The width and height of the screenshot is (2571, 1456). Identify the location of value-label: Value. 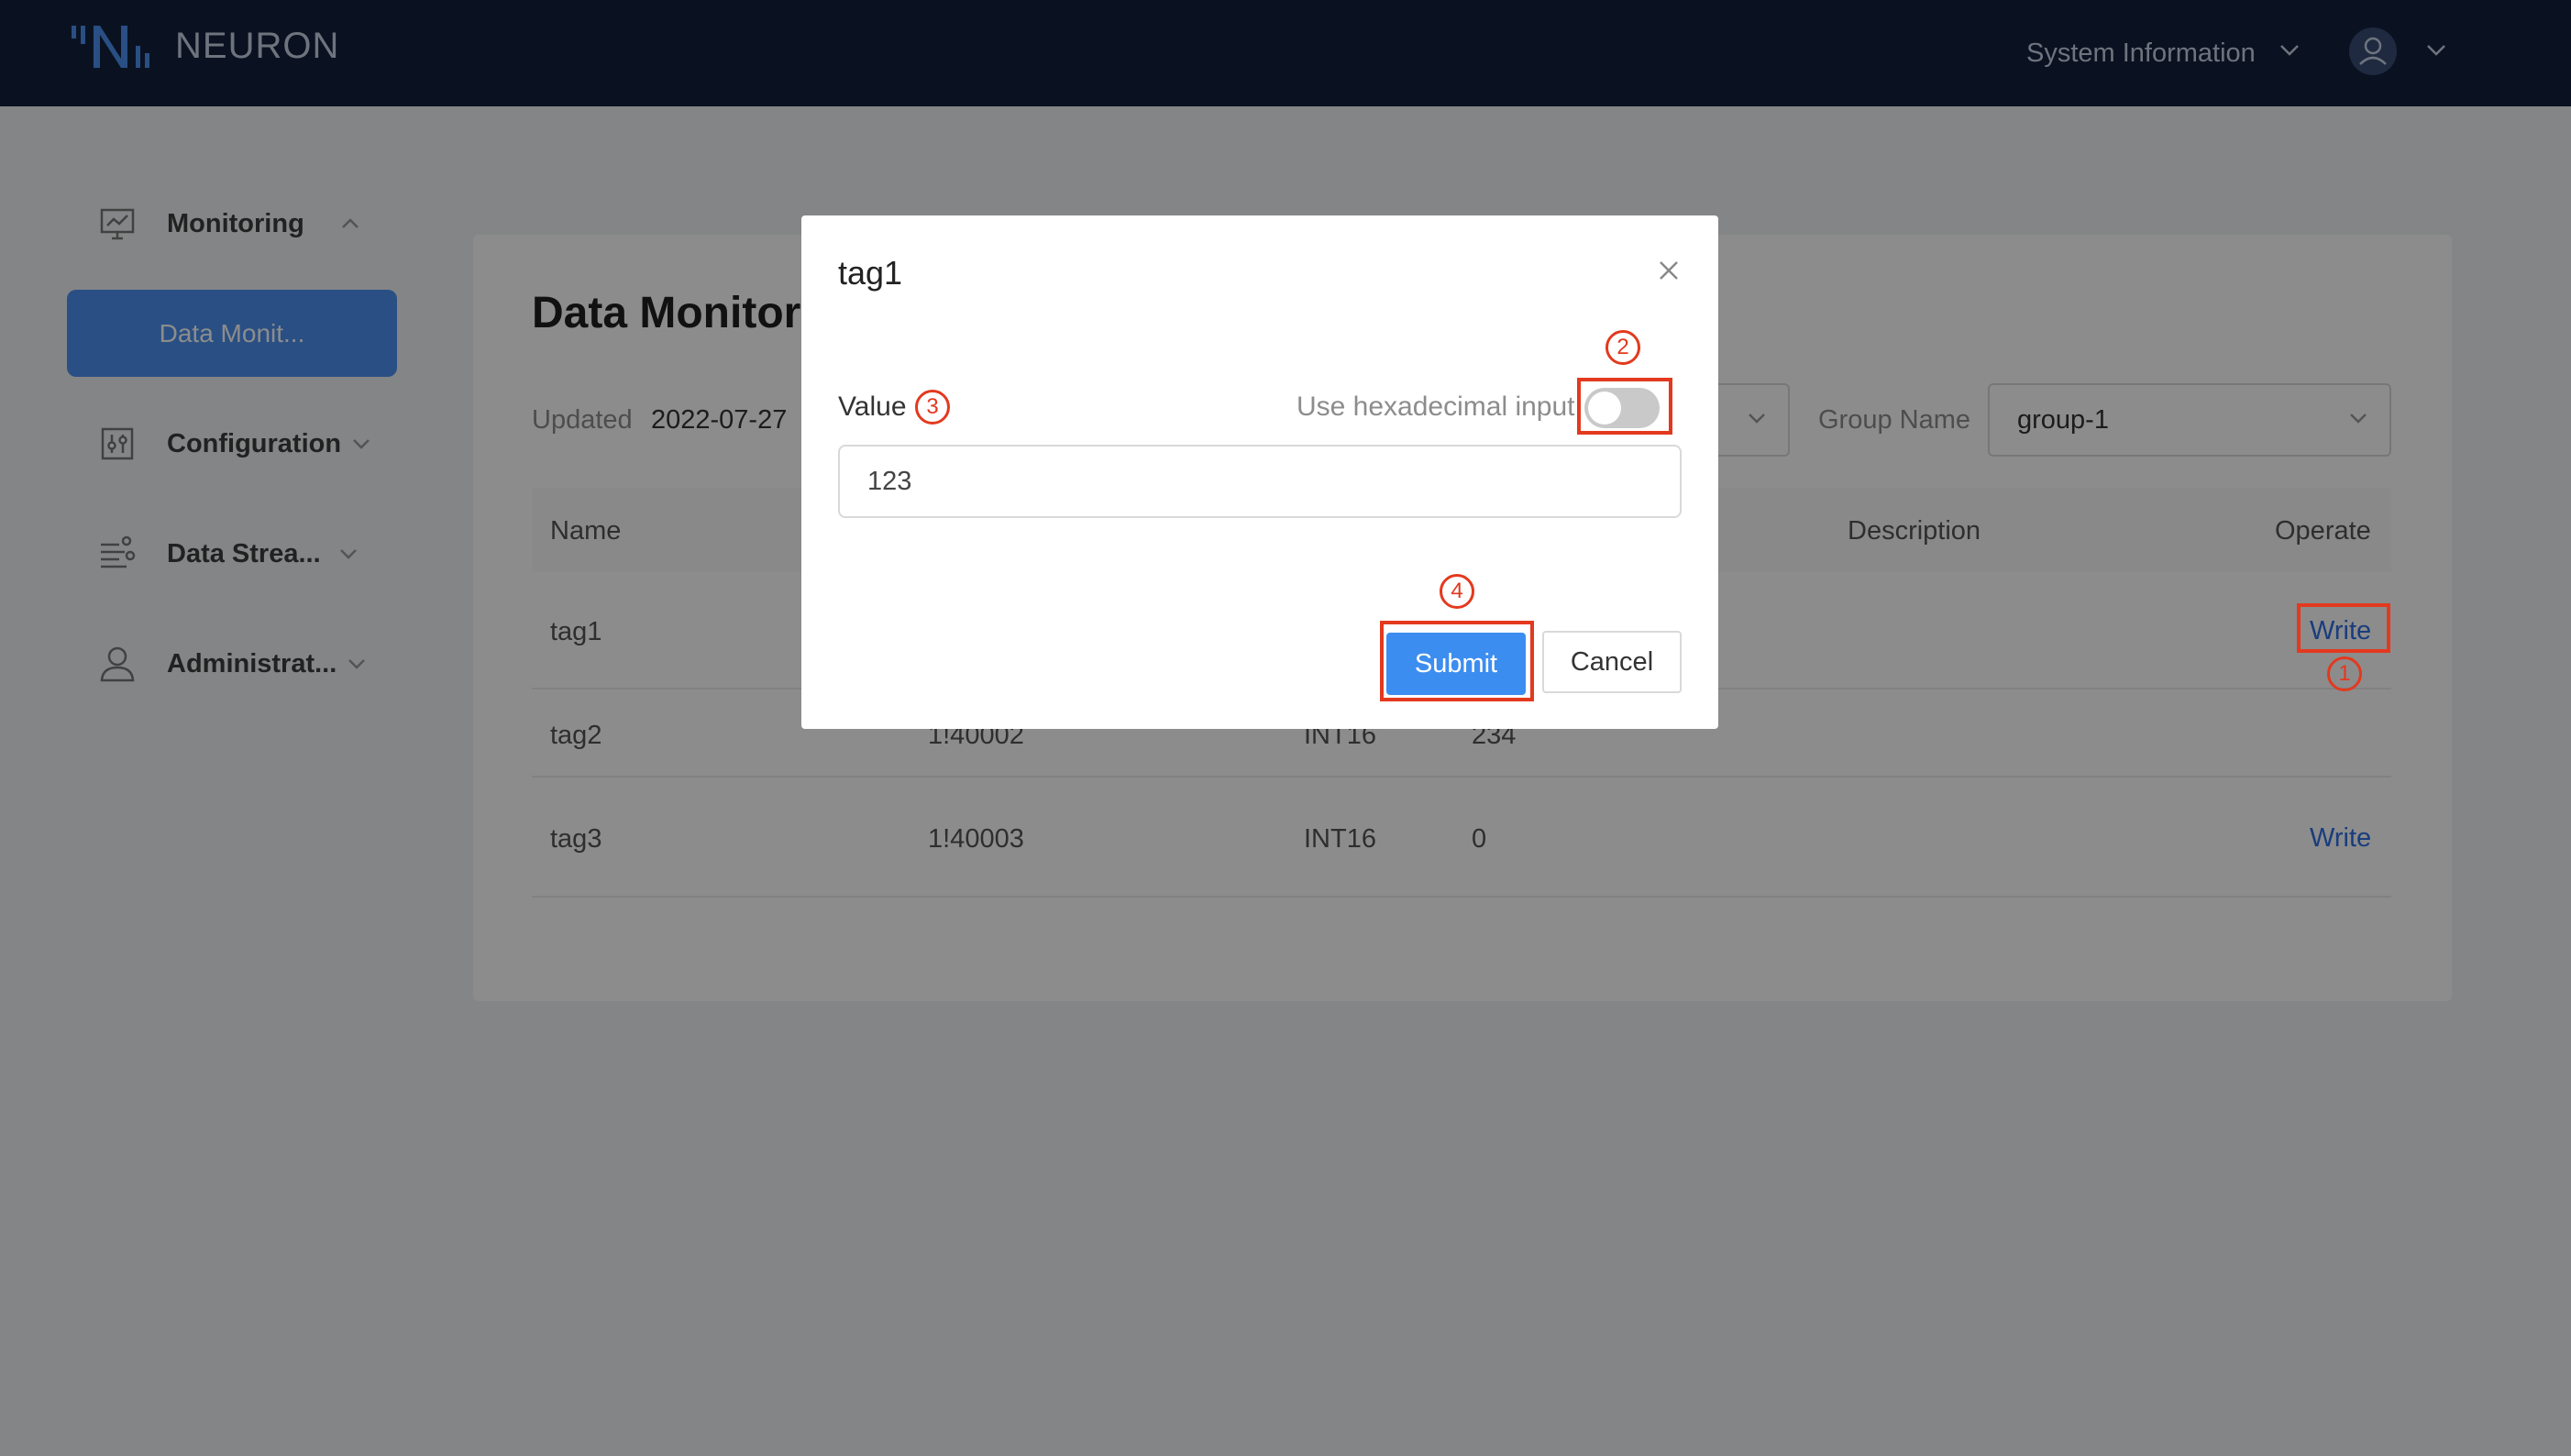
(872, 407).